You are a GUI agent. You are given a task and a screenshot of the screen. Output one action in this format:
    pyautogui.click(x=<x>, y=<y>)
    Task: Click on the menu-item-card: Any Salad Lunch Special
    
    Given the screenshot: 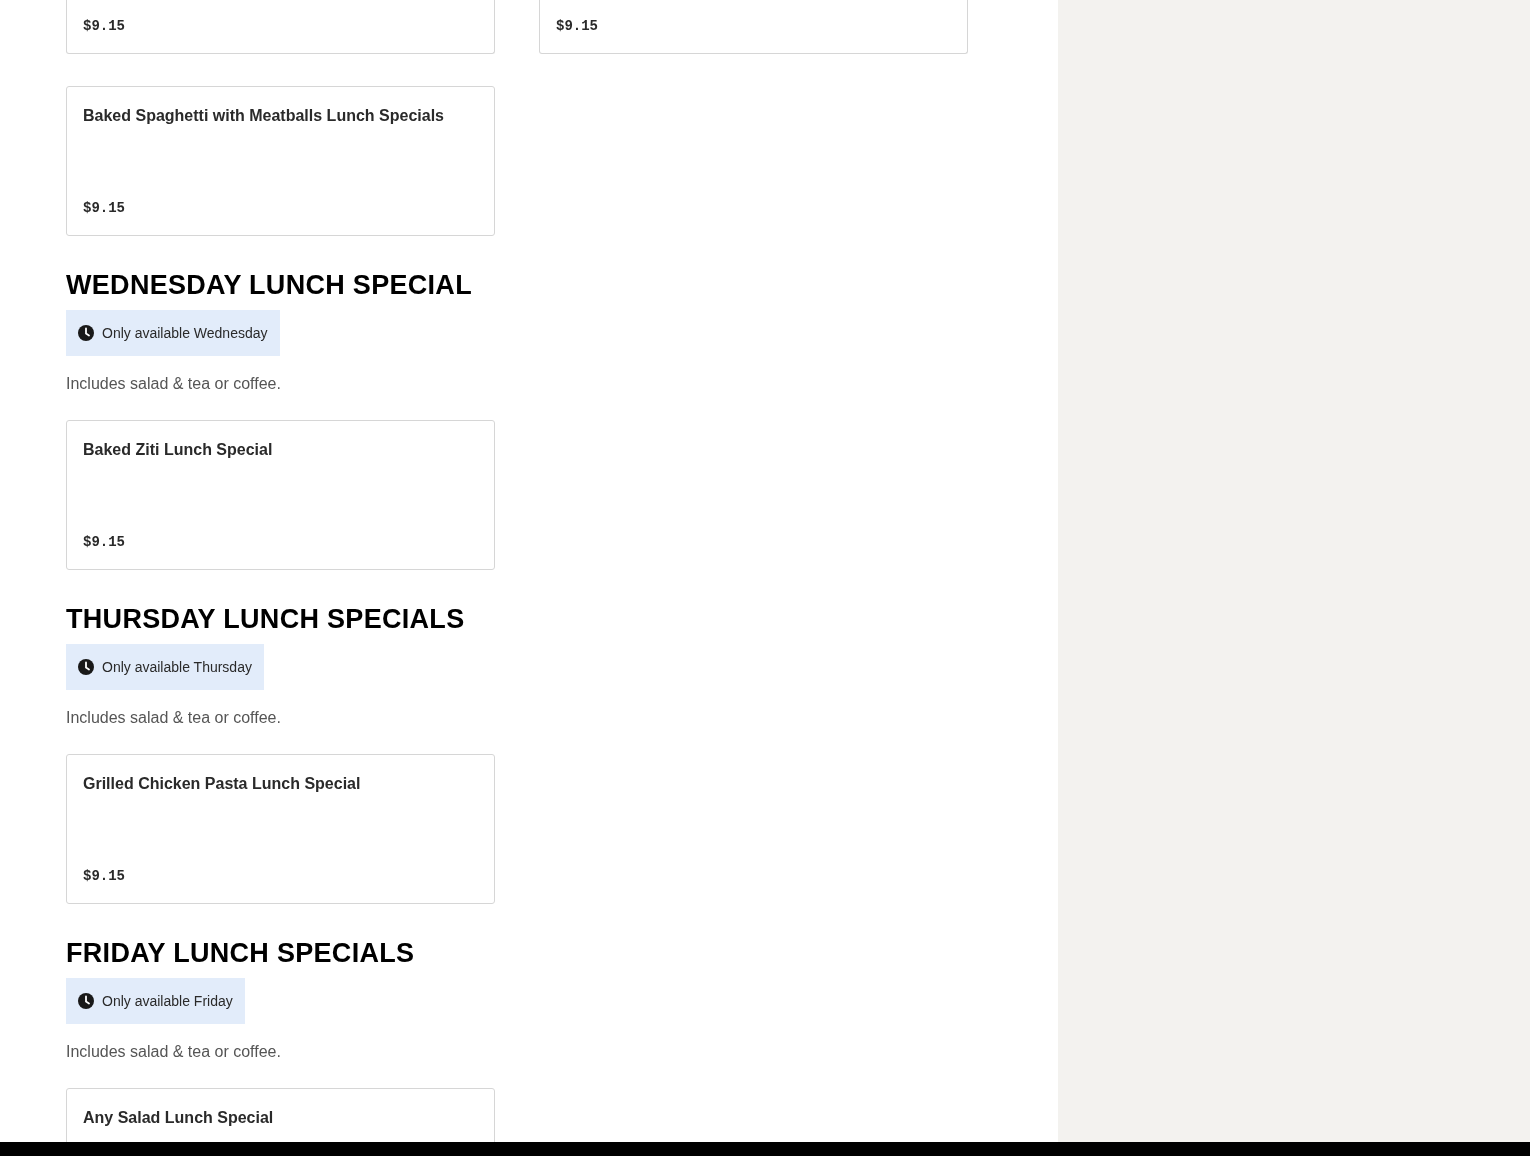 What is the action you would take?
    pyautogui.click(x=280, y=1115)
    